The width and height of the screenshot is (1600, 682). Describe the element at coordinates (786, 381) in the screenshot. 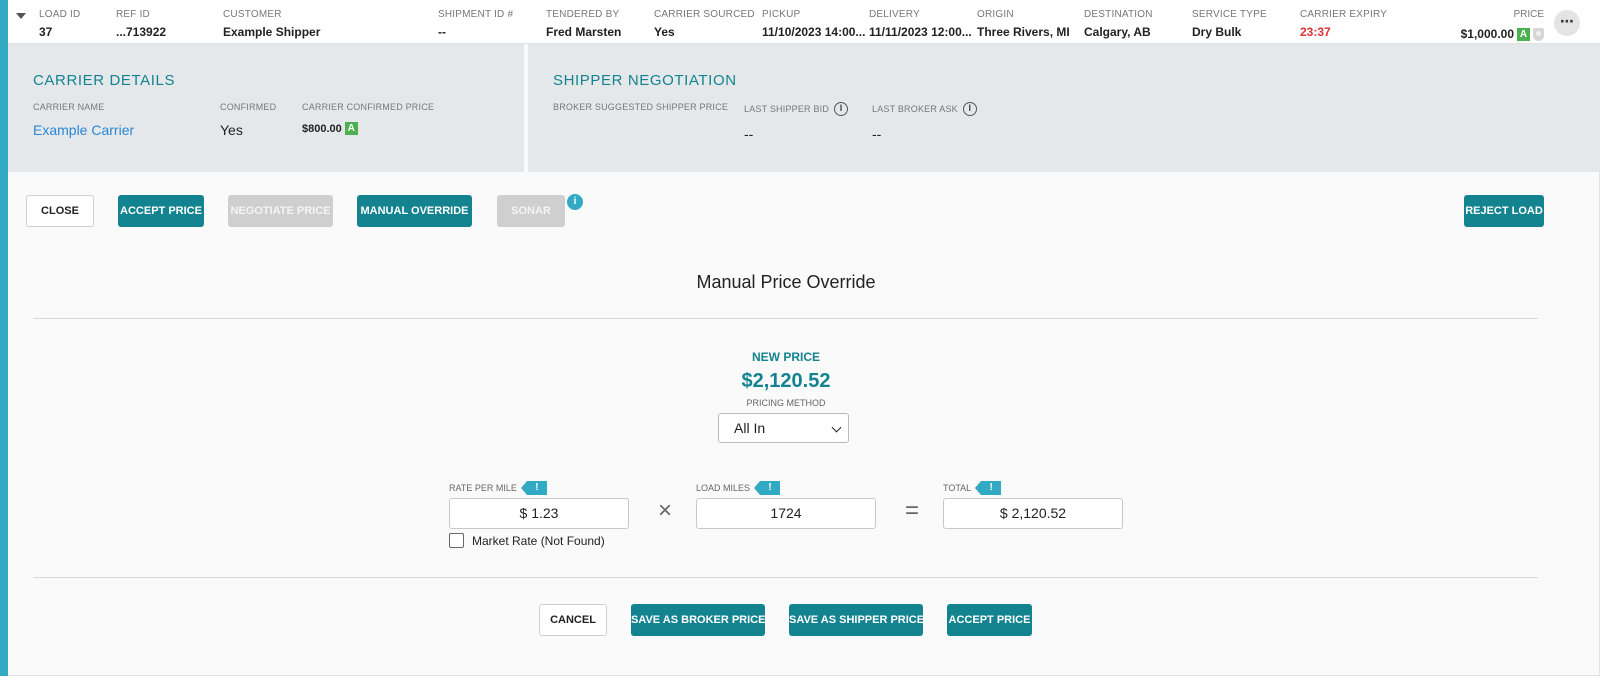

I see `new-price-value: $2,120.52` at that location.